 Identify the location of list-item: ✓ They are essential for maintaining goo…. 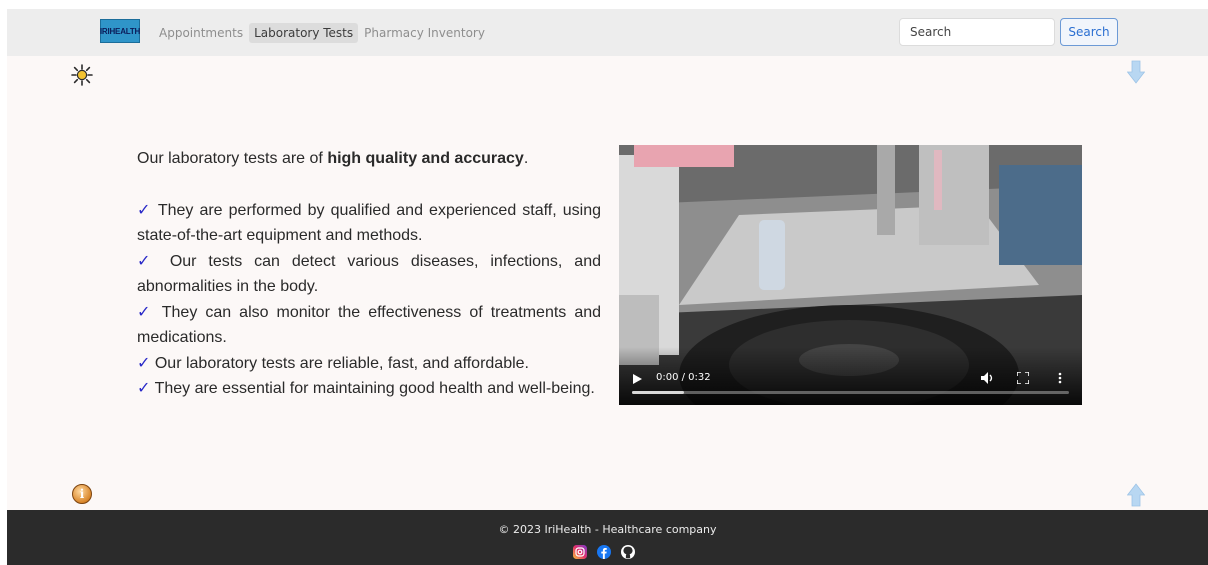
(369, 389).